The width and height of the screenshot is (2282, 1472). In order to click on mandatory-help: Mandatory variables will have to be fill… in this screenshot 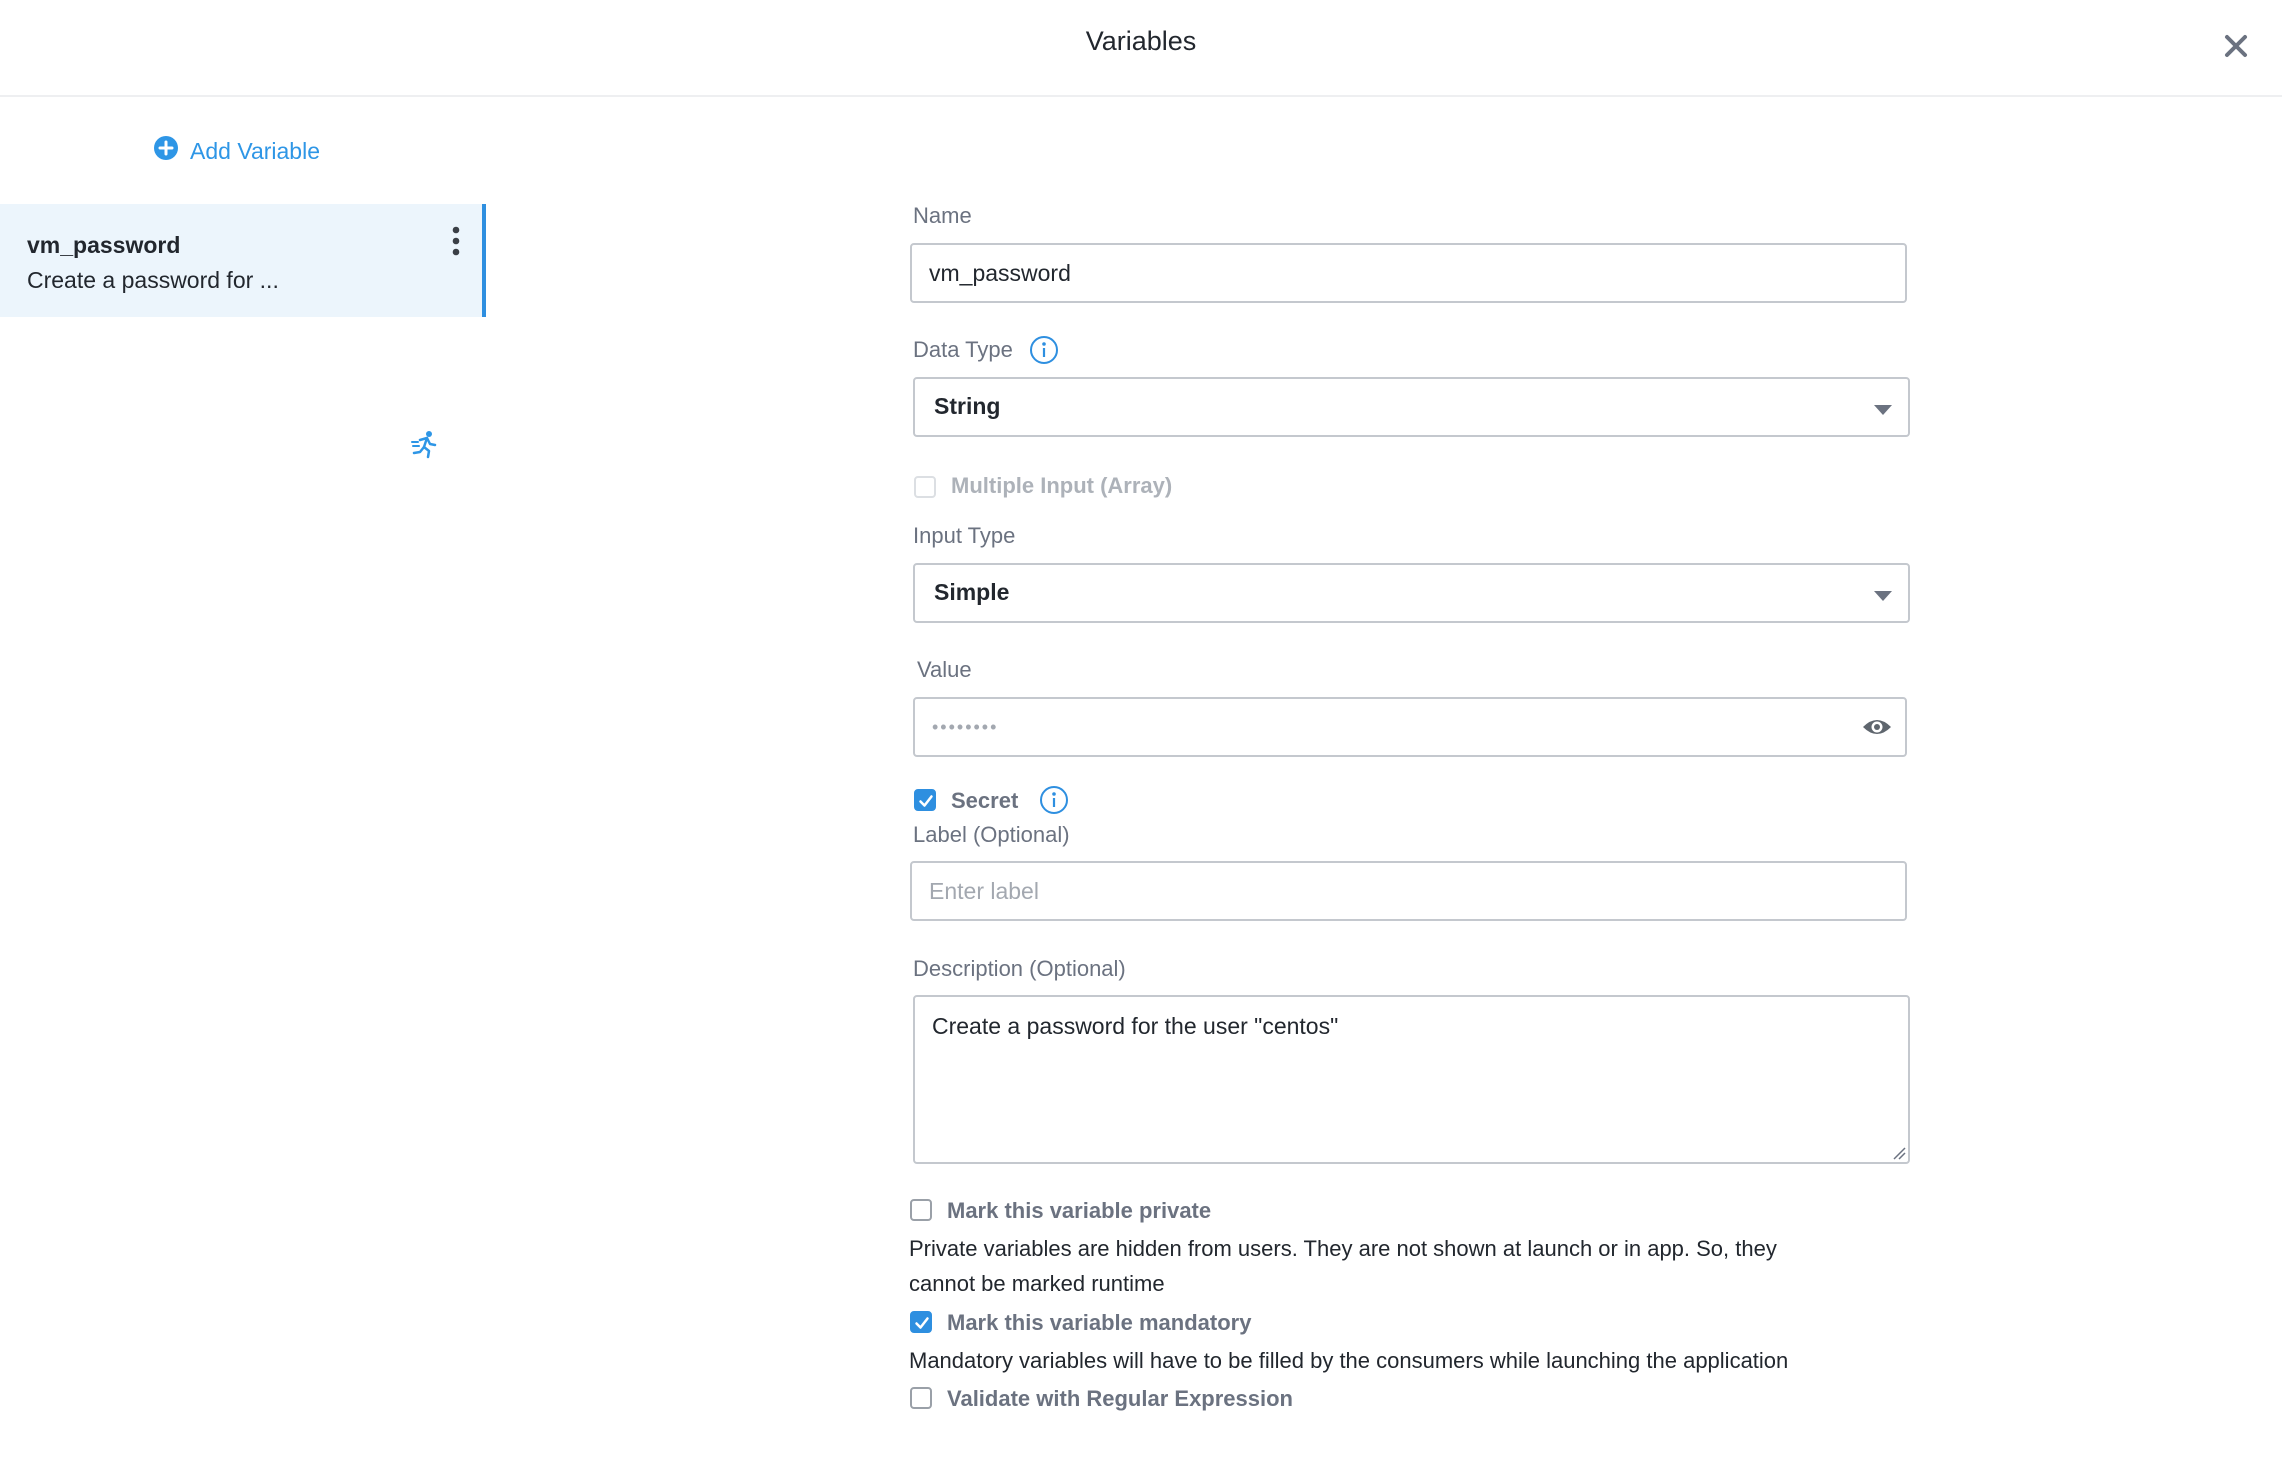, I will do `click(1349, 1360)`.